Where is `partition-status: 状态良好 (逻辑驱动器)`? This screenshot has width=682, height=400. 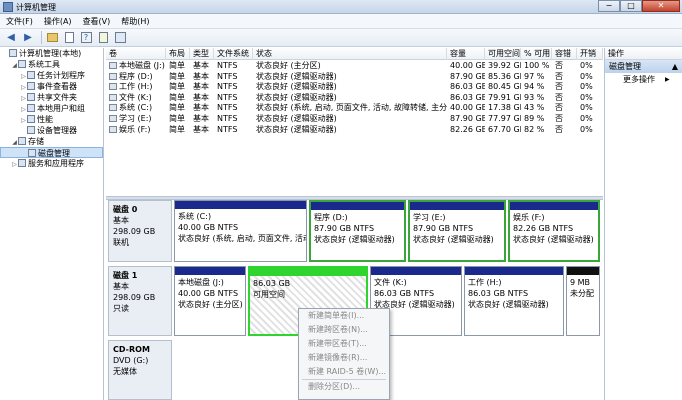 partition-status: 状态良好 (逻辑驱动器) is located at coordinates (508, 304).